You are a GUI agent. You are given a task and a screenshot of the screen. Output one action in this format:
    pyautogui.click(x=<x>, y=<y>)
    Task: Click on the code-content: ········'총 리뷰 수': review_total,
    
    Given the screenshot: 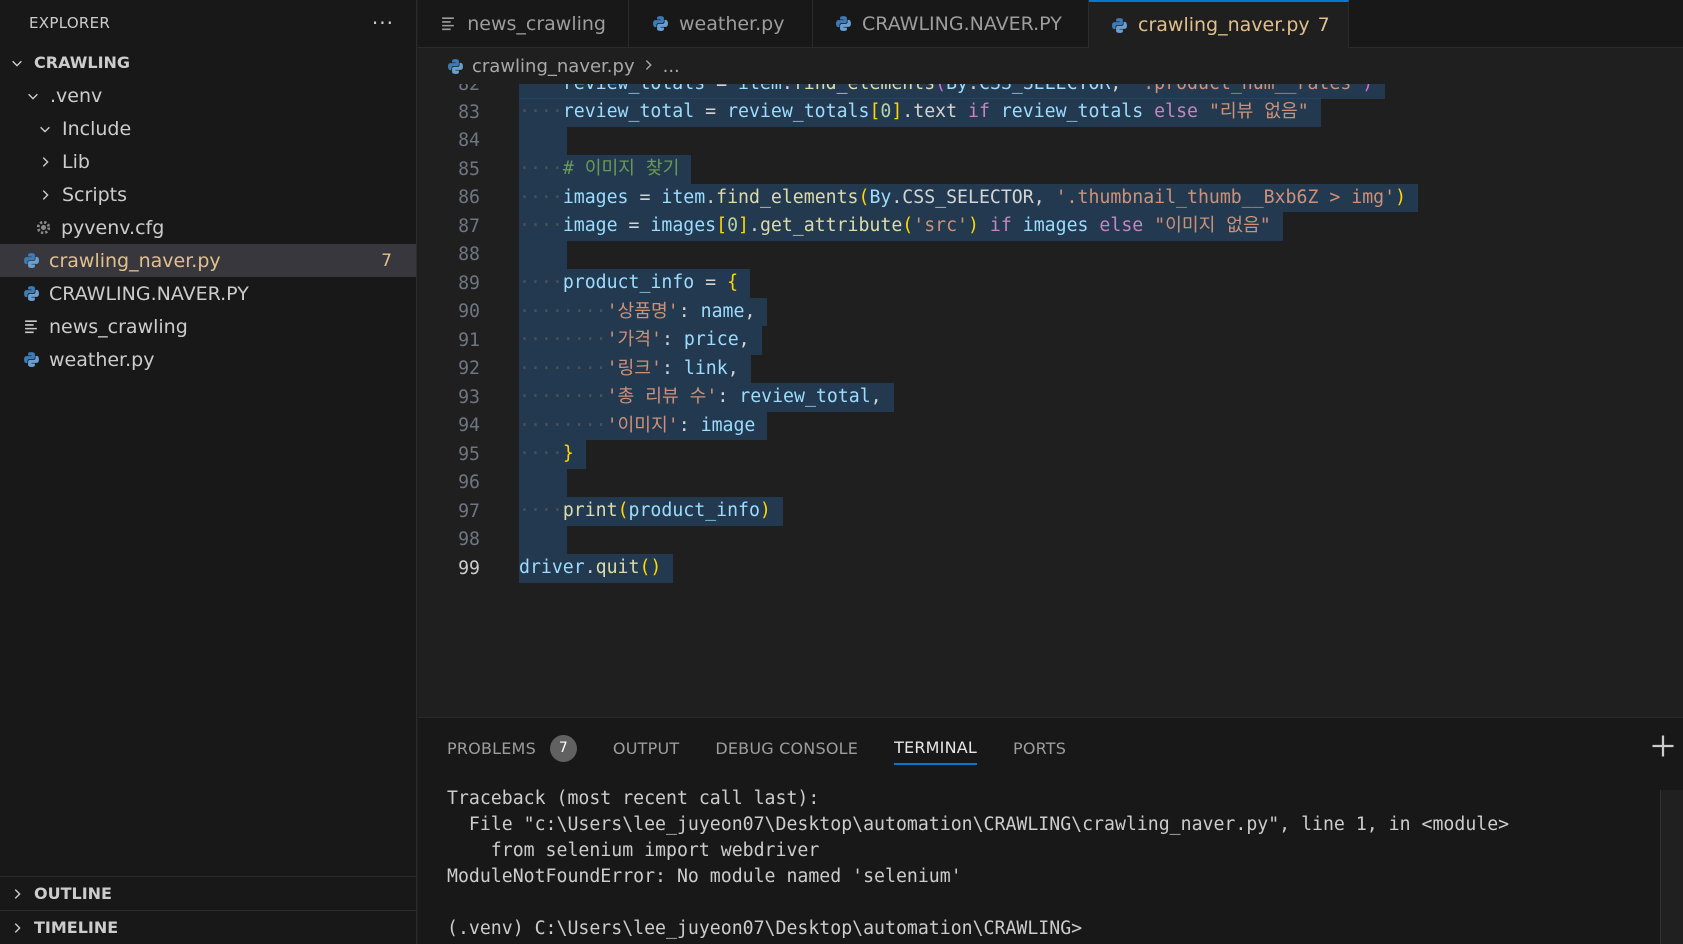 What is the action you would take?
    pyautogui.click(x=706, y=397)
    